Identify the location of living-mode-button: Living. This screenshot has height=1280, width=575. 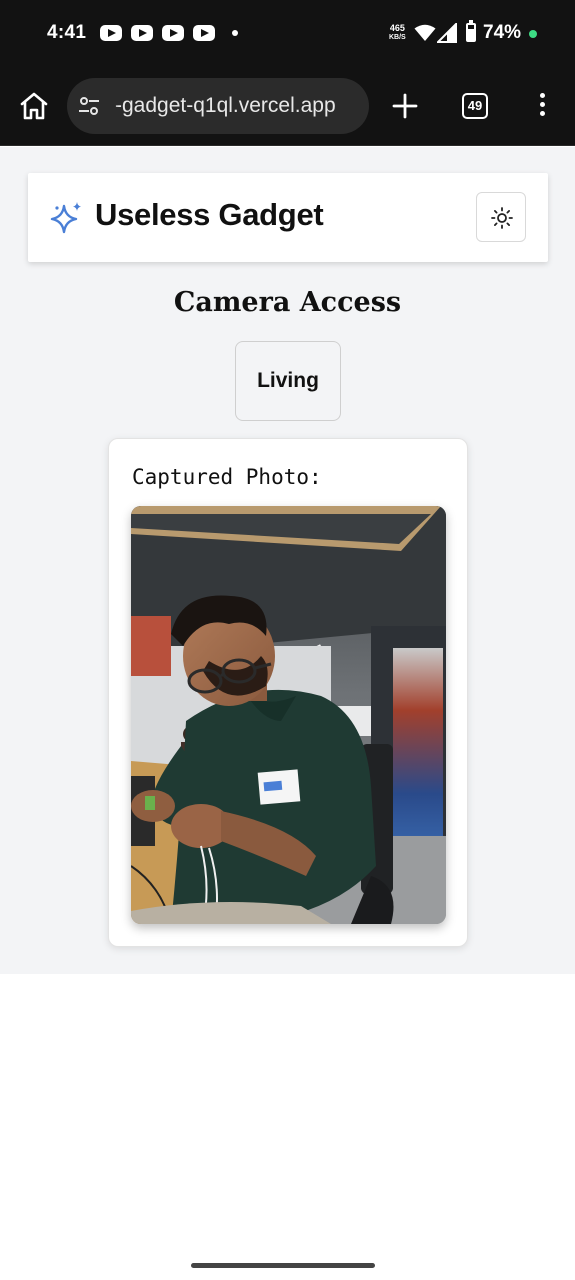
(288, 381).